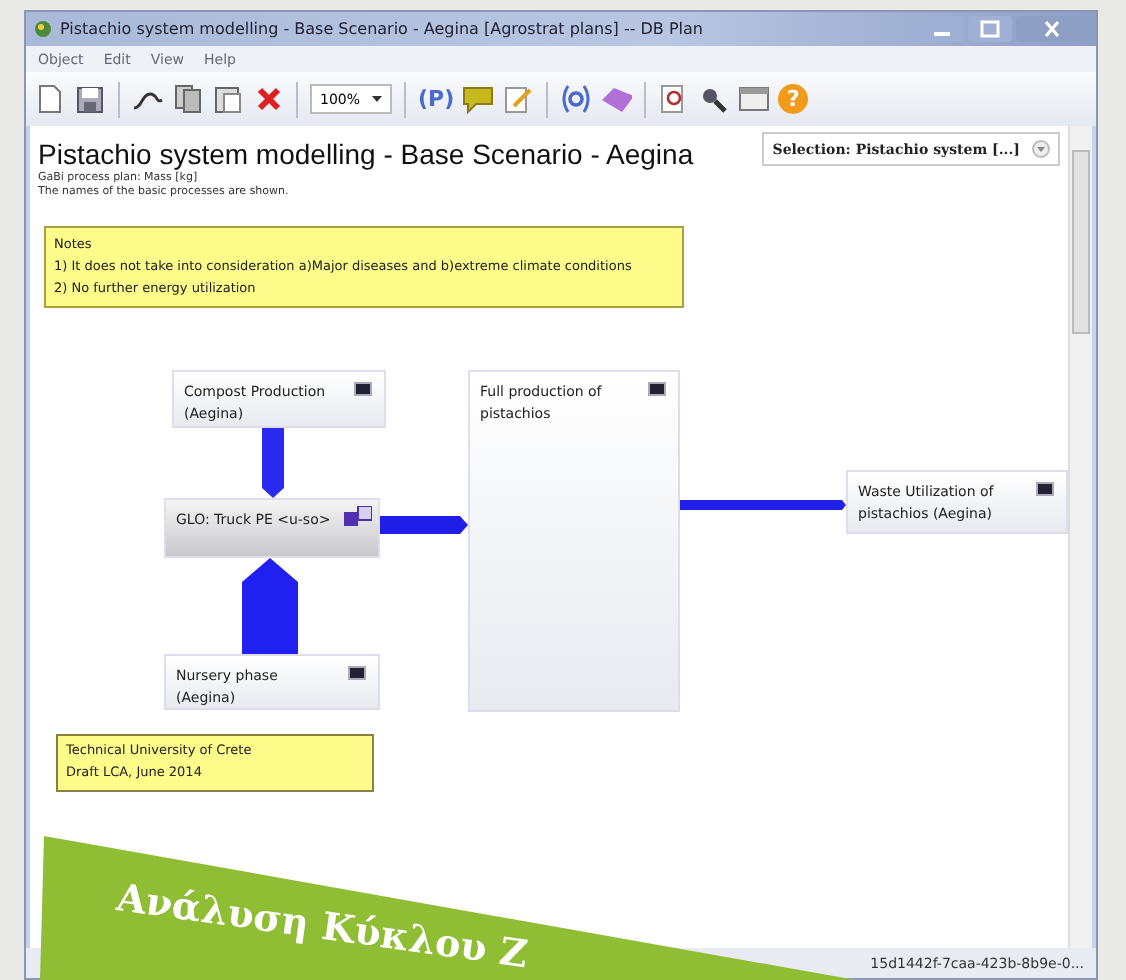  Describe the element at coordinates (228, 99) in the screenshot. I see `paste-icon` at that location.